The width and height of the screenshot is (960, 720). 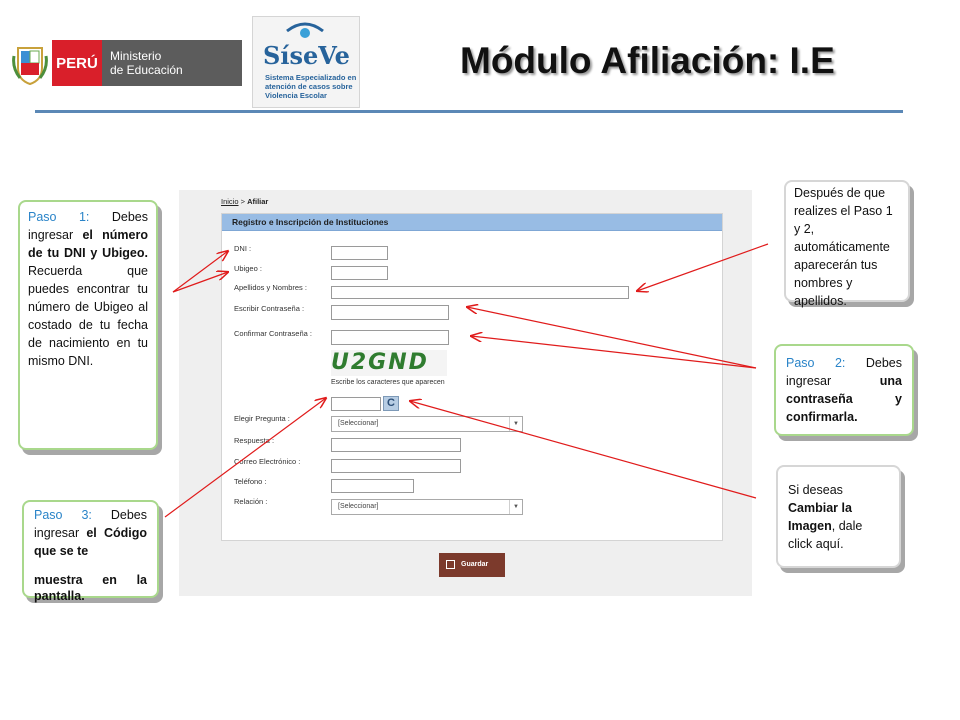 What do you see at coordinates (359, 253) in the screenshot?
I see `dni-input` at bounding box center [359, 253].